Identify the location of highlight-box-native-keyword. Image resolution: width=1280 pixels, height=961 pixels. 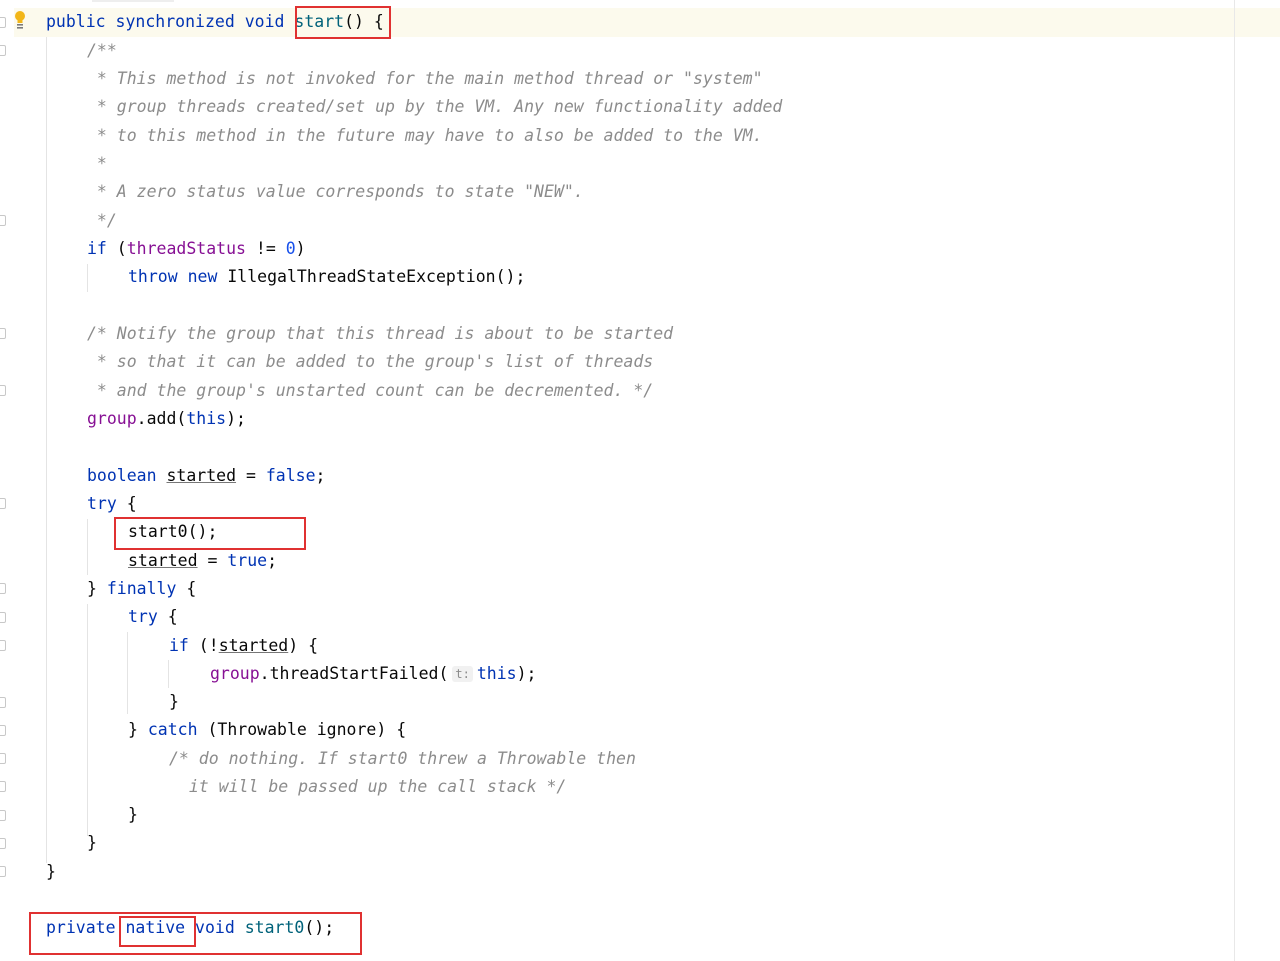
(157, 931).